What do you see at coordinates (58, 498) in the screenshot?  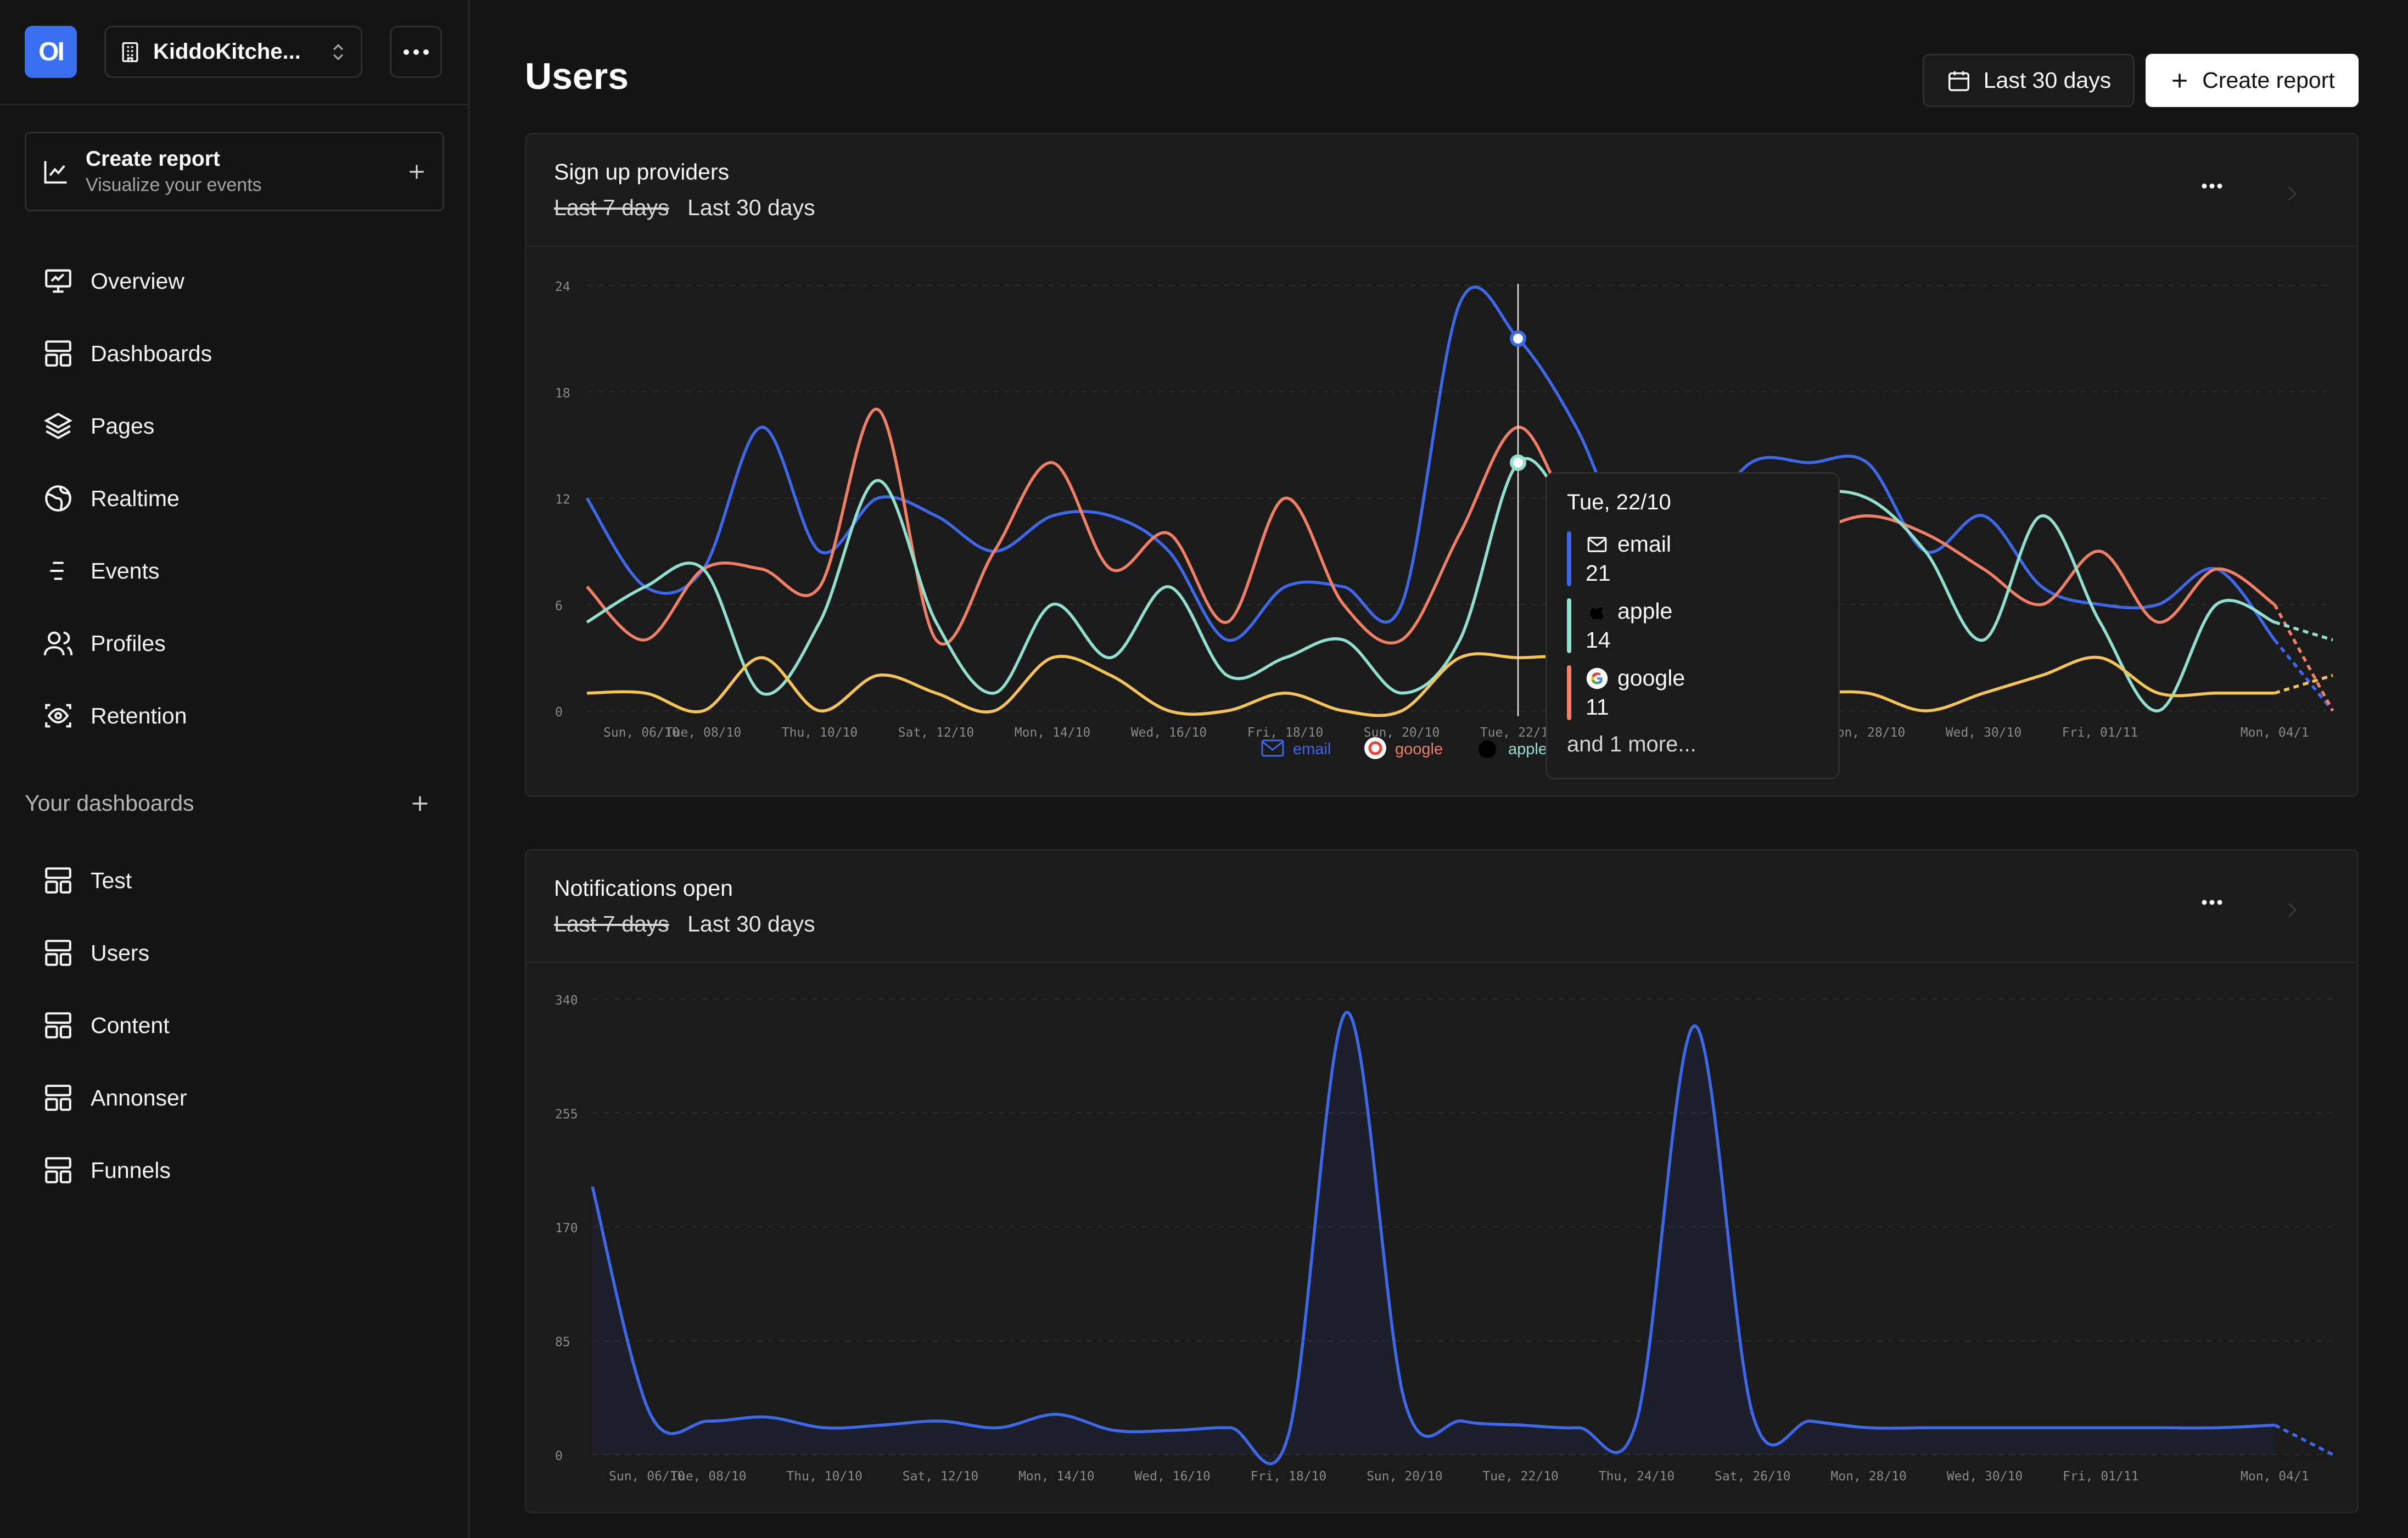 I see `globe-icon` at bounding box center [58, 498].